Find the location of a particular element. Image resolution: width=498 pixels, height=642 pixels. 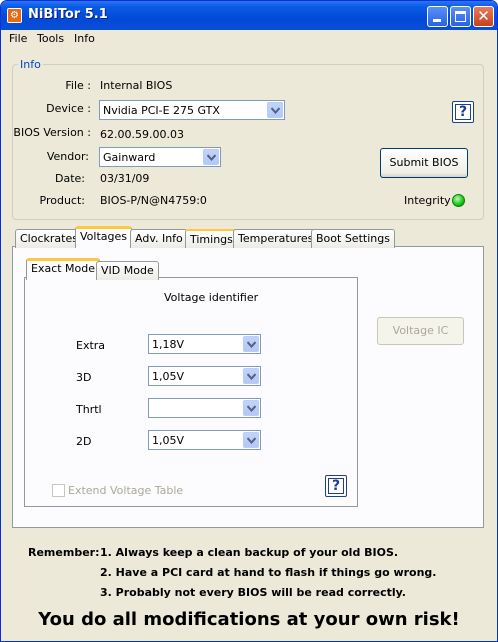

voltage-help-button: ? is located at coordinates (336, 486).